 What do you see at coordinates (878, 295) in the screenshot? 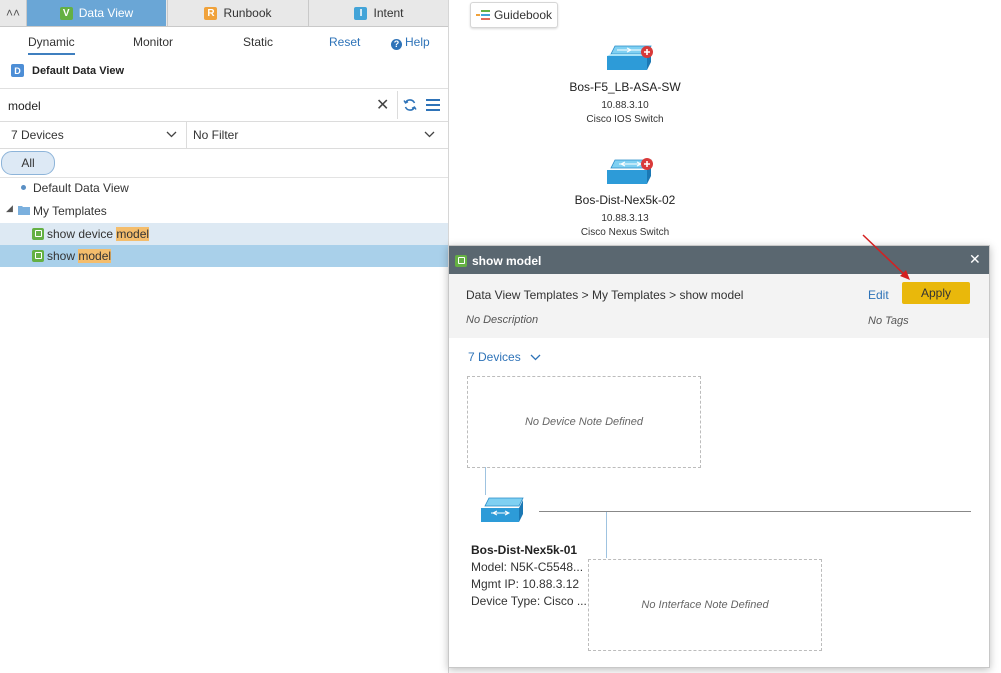
I see `edit-link: Edit` at bounding box center [878, 295].